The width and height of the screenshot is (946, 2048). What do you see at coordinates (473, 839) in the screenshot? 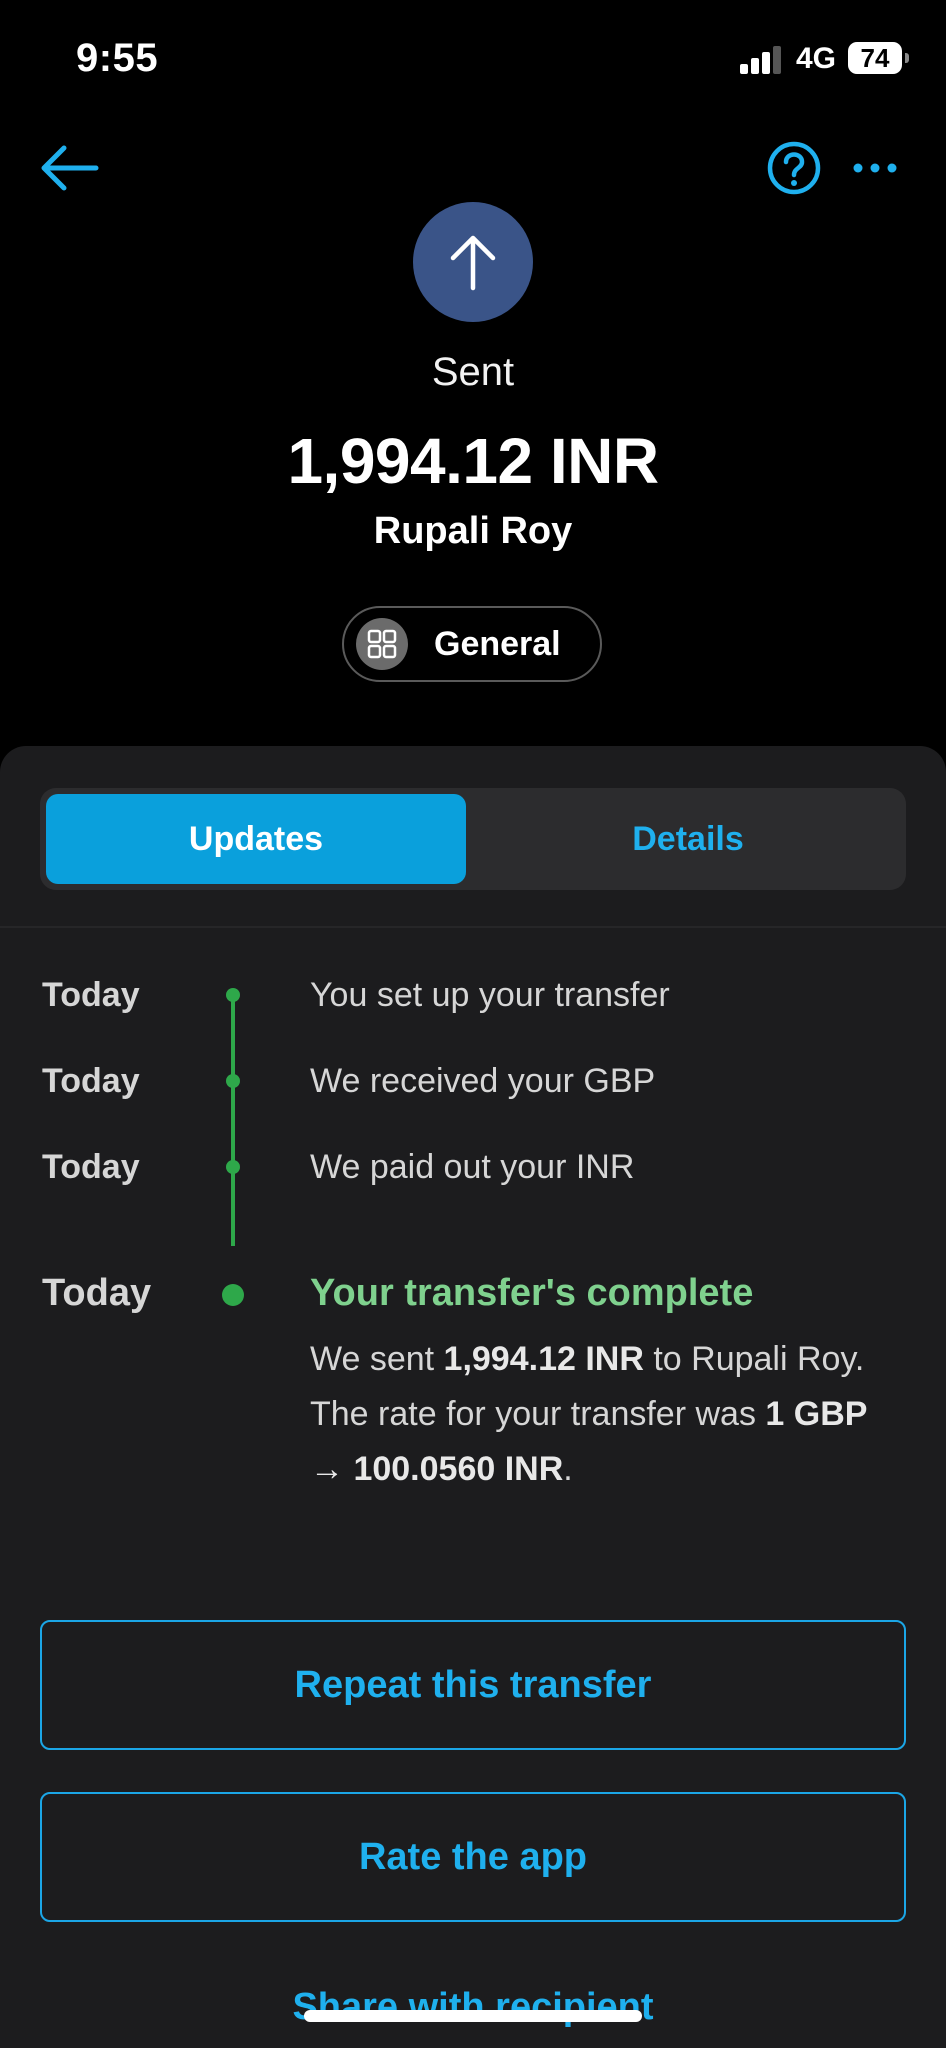
I see `tab-bar: Updates Details` at bounding box center [473, 839].